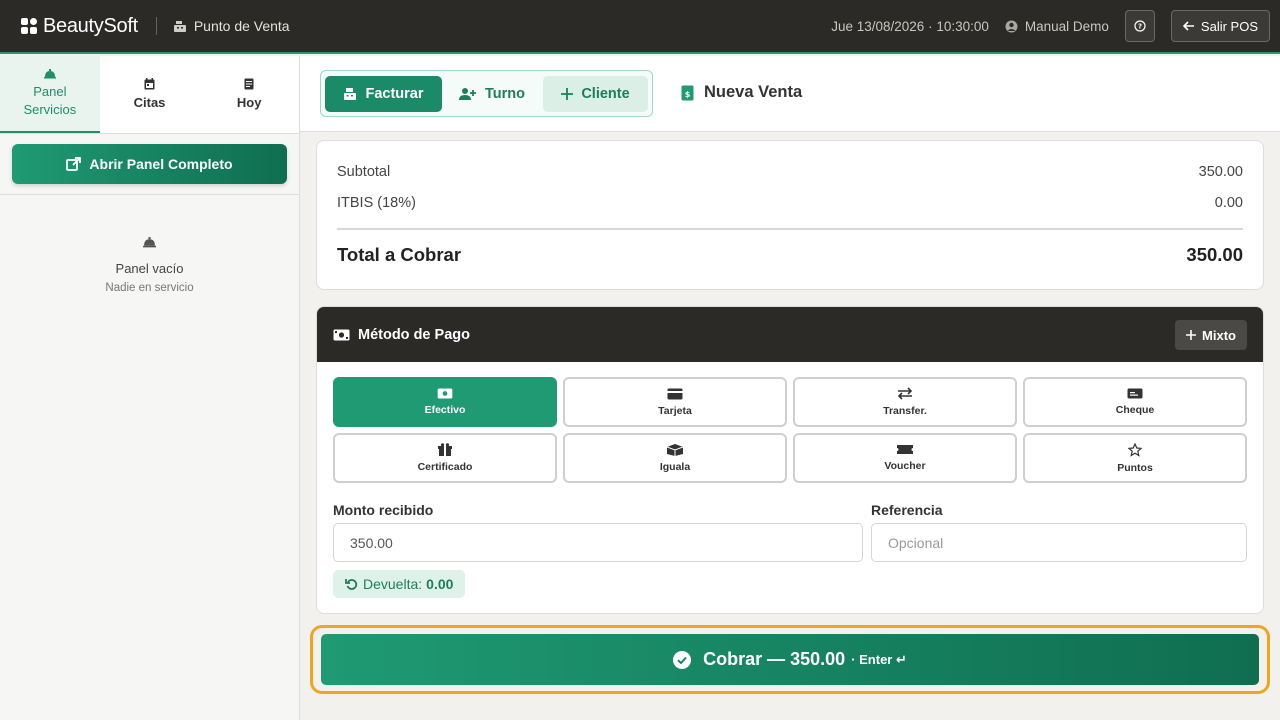 The width and height of the screenshot is (1280, 720). Describe the element at coordinates (1059, 542) in the screenshot. I see `reference-input: Opcional` at that location.